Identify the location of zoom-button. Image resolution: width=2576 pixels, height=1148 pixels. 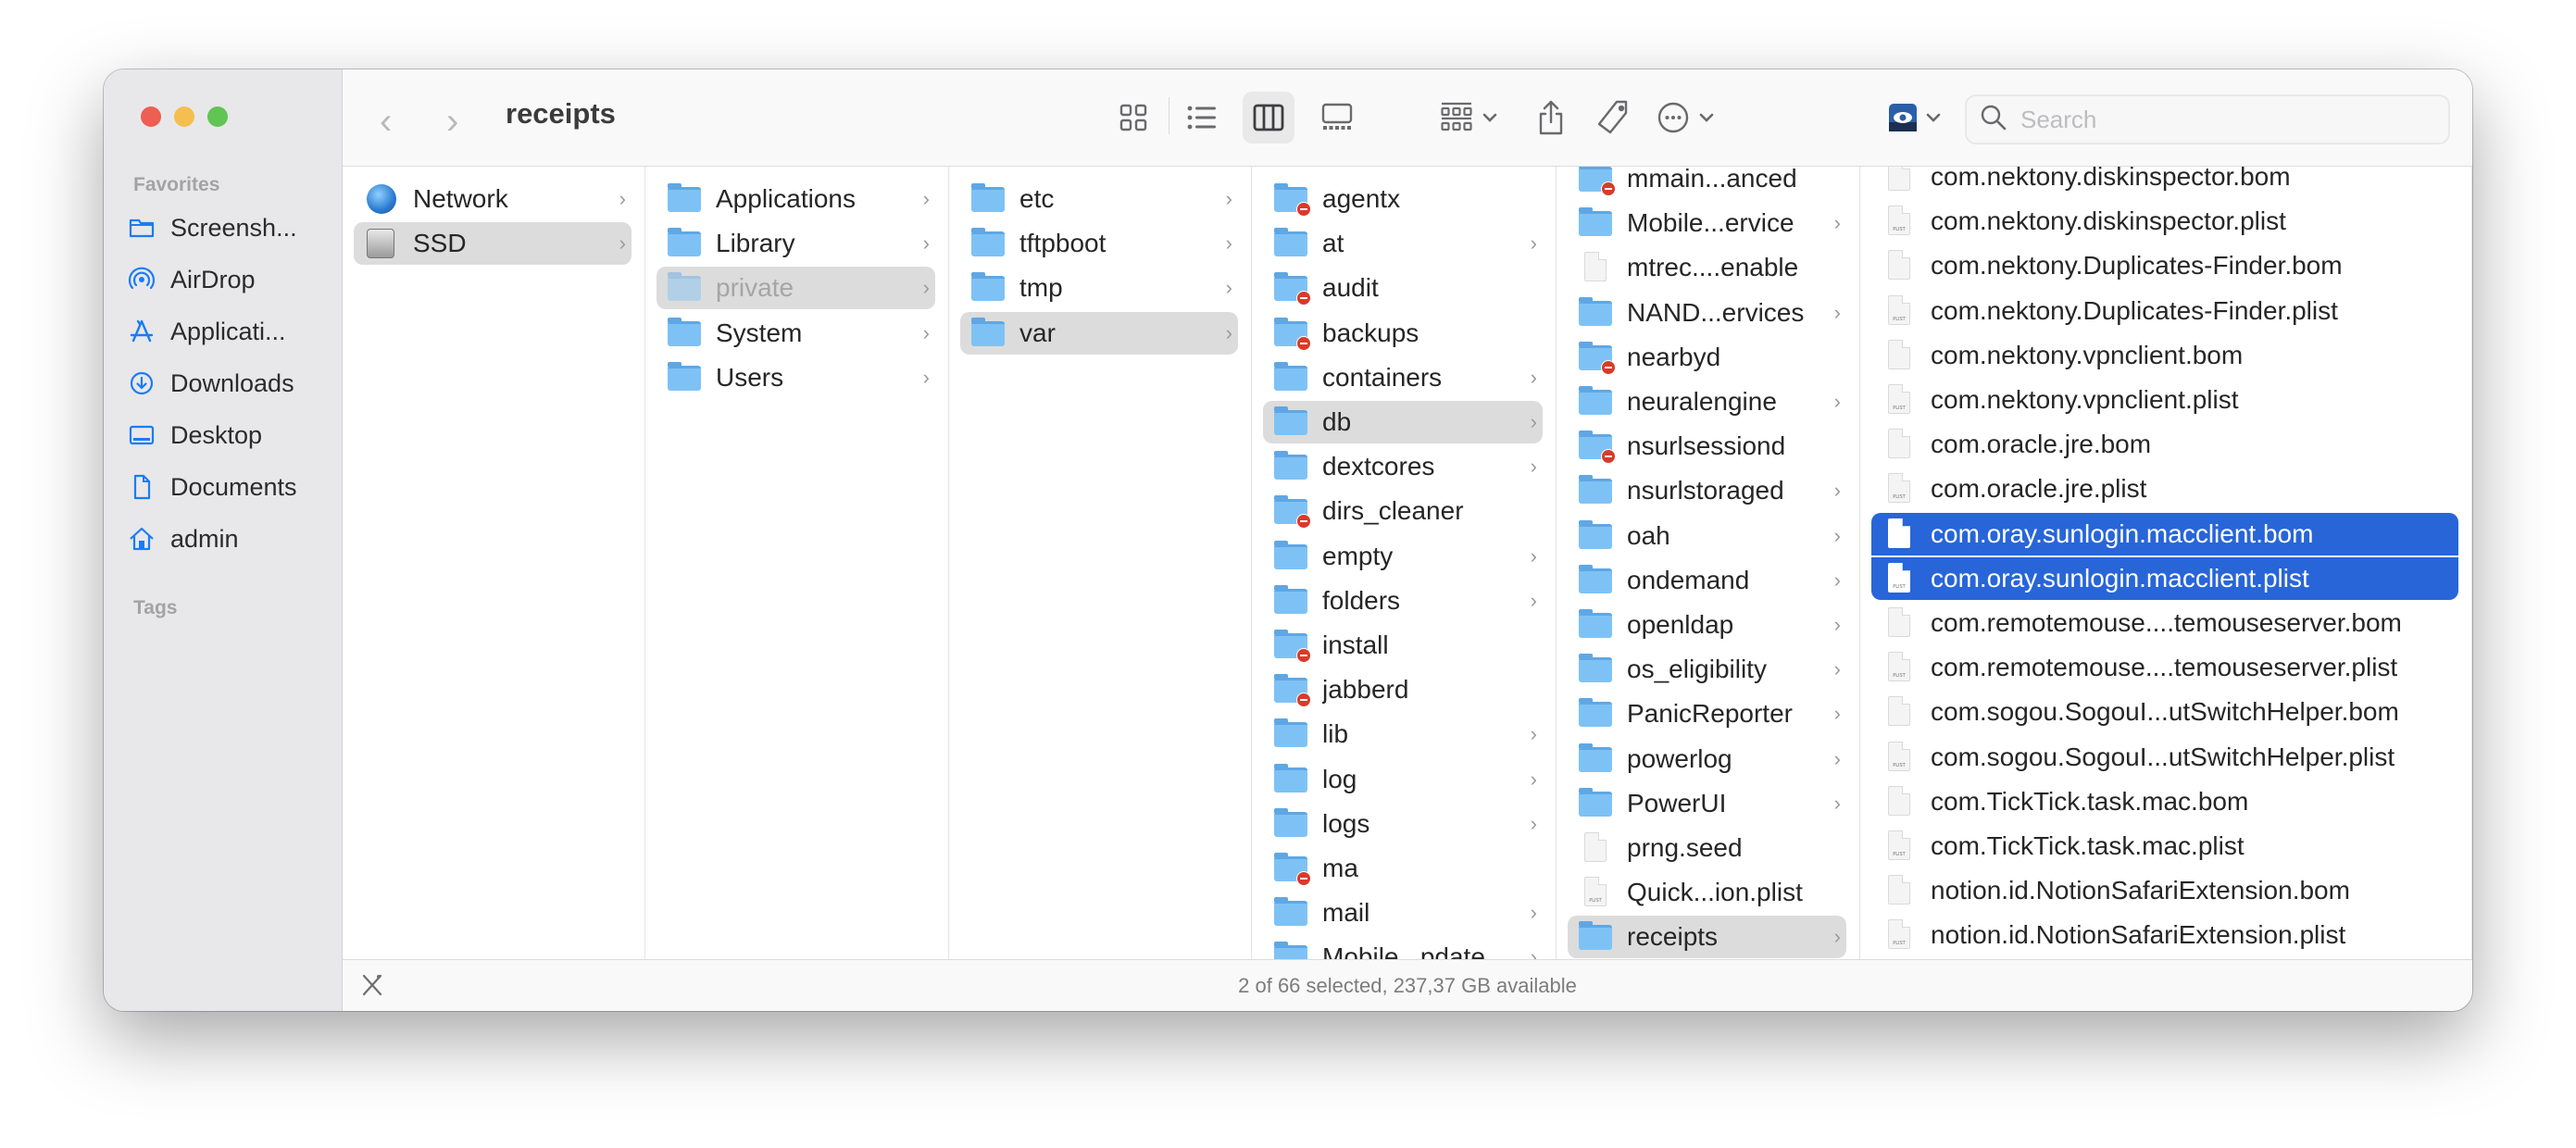
(217, 116).